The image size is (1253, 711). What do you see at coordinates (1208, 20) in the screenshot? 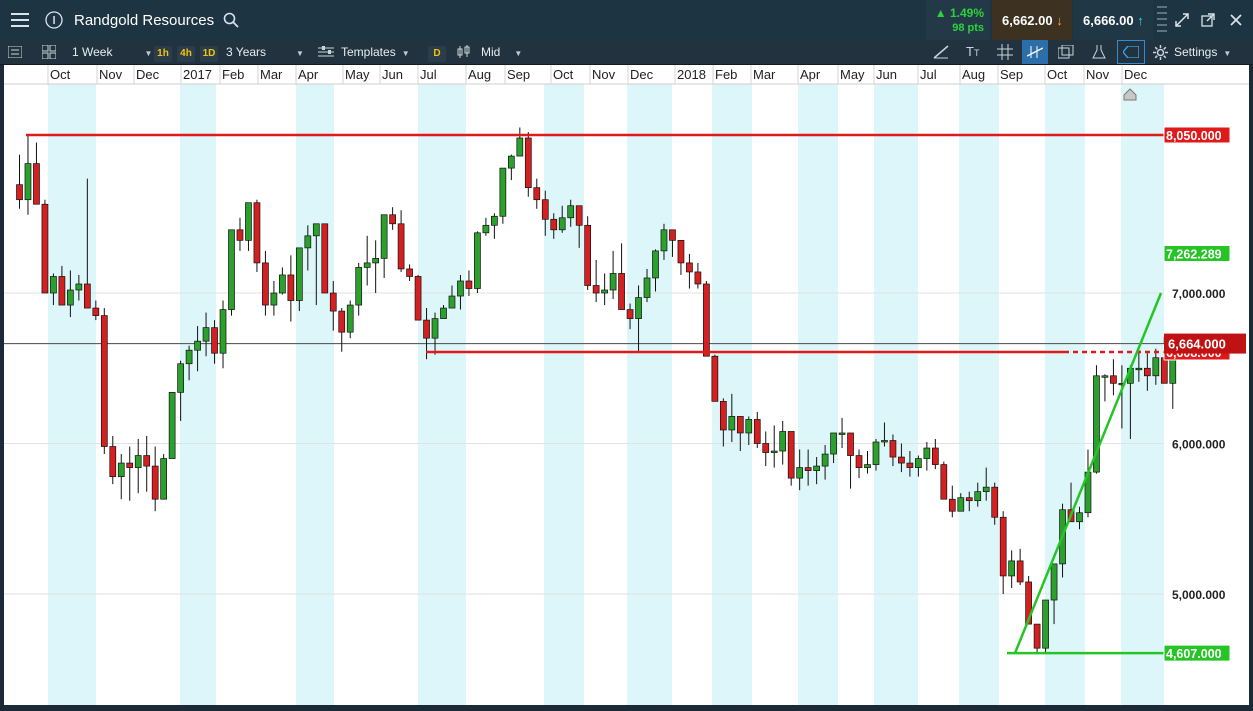
I see `popout-icon` at bounding box center [1208, 20].